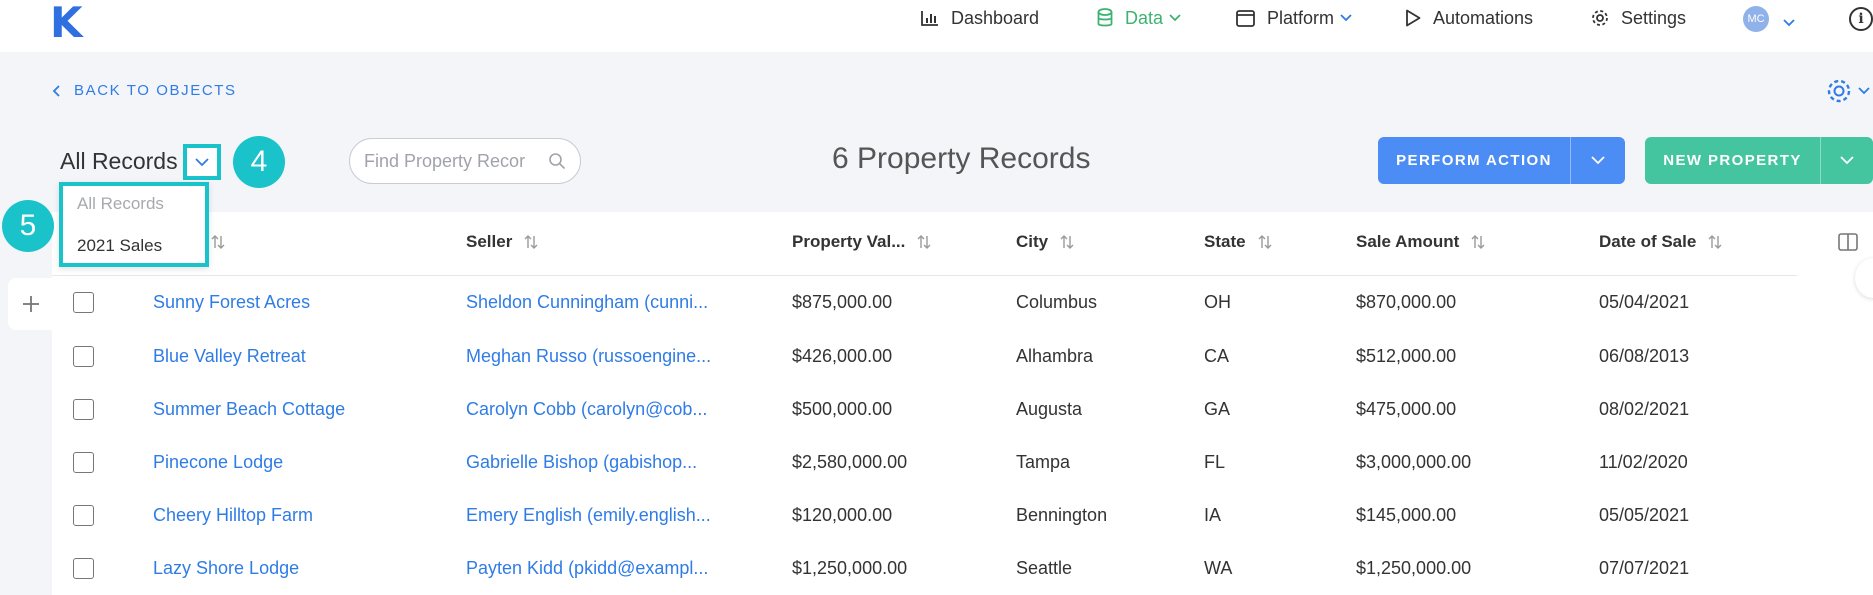 This screenshot has height=595, width=1873. Describe the element at coordinates (1225, 241) in the screenshot. I see `column-header-label: State` at that location.